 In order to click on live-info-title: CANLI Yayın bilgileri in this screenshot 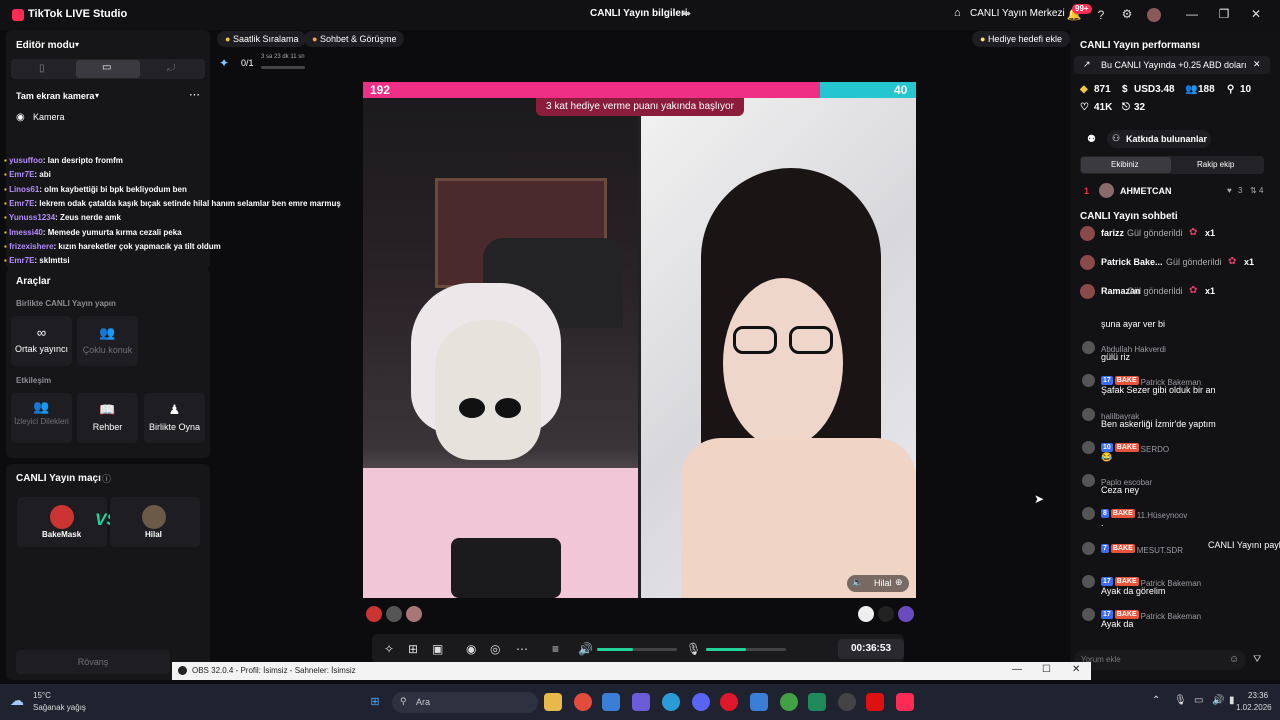, I will do `click(639, 13)`.